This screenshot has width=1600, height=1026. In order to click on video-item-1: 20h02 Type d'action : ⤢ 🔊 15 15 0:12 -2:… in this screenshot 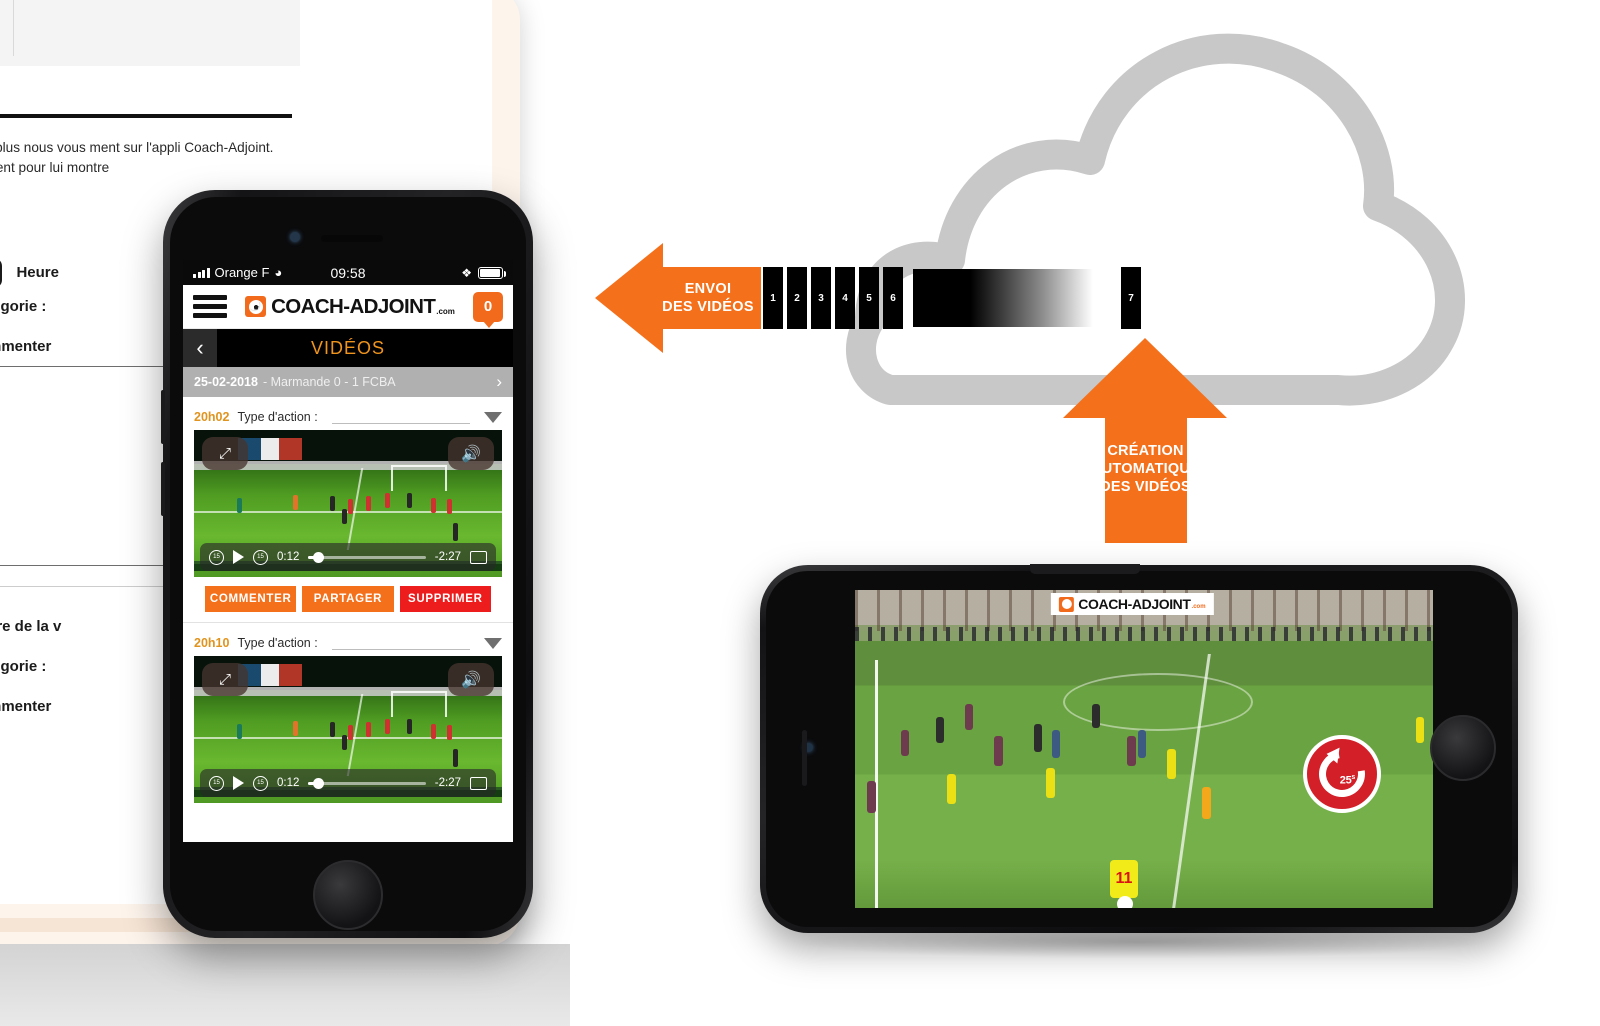, I will do `click(348, 509)`.